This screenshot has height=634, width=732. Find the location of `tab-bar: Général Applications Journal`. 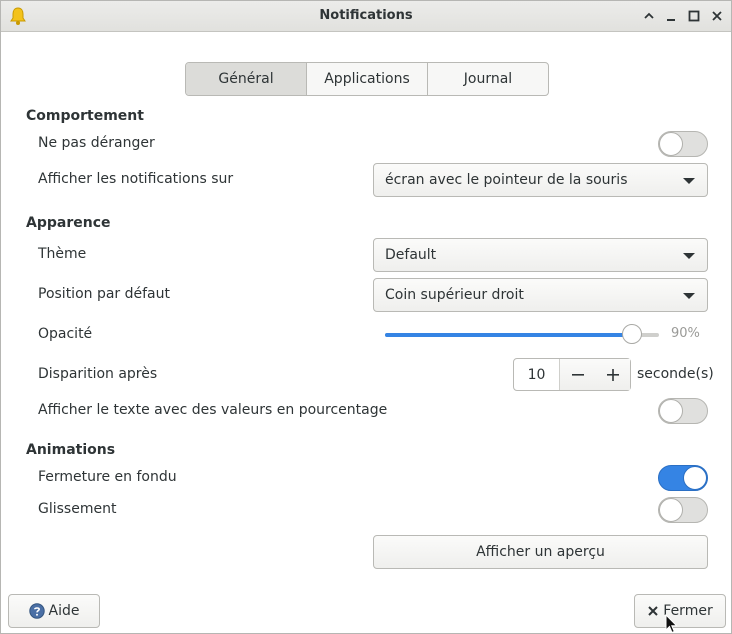

tab-bar: Général Applications Journal is located at coordinates (367, 79).